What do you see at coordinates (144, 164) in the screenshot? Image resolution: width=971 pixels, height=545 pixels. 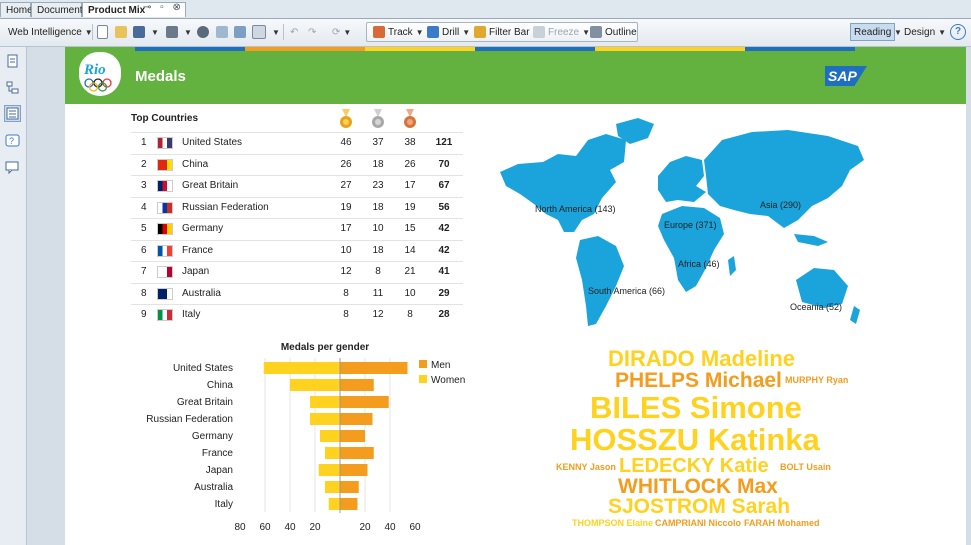 I see `rank-cell: 2` at bounding box center [144, 164].